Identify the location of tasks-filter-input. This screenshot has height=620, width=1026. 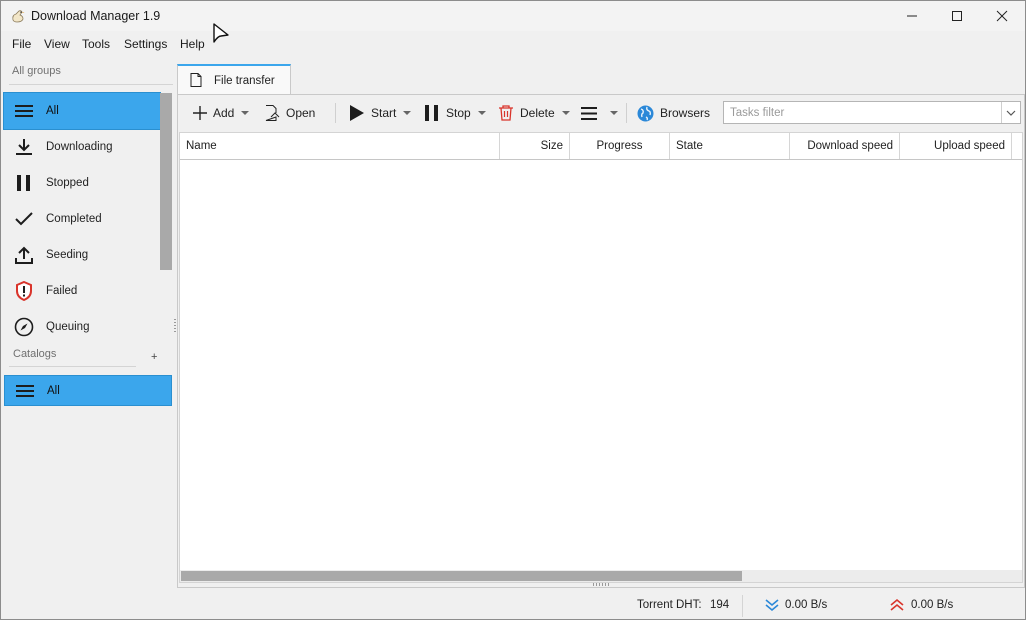
(869, 112).